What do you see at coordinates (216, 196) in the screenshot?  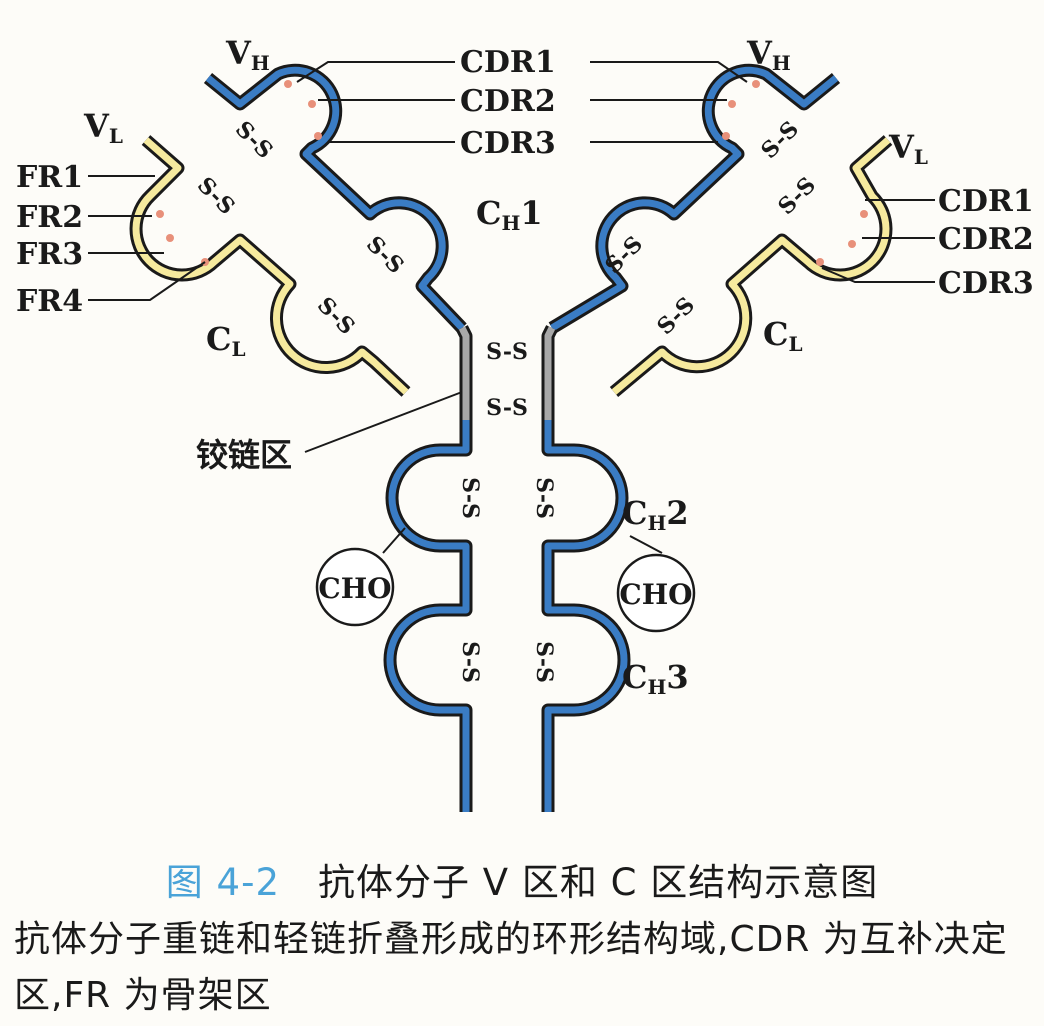 I see `ss-vl-left: S-S` at bounding box center [216, 196].